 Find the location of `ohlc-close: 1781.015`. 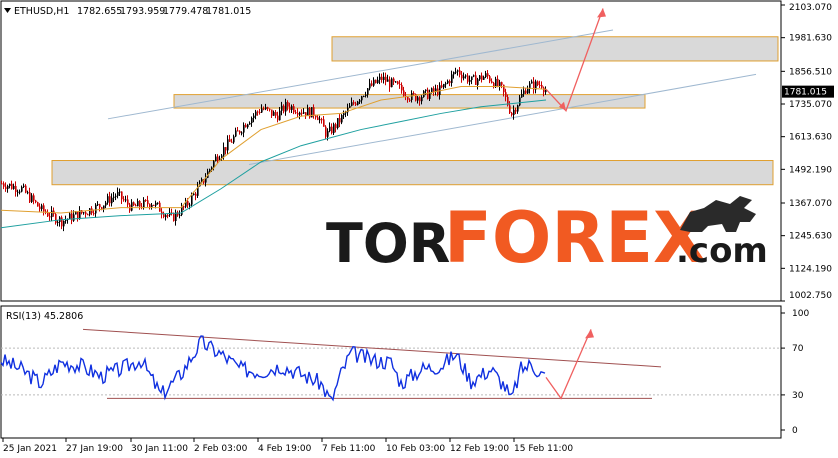

ohlc-close: 1781.015 is located at coordinates (228, 11).